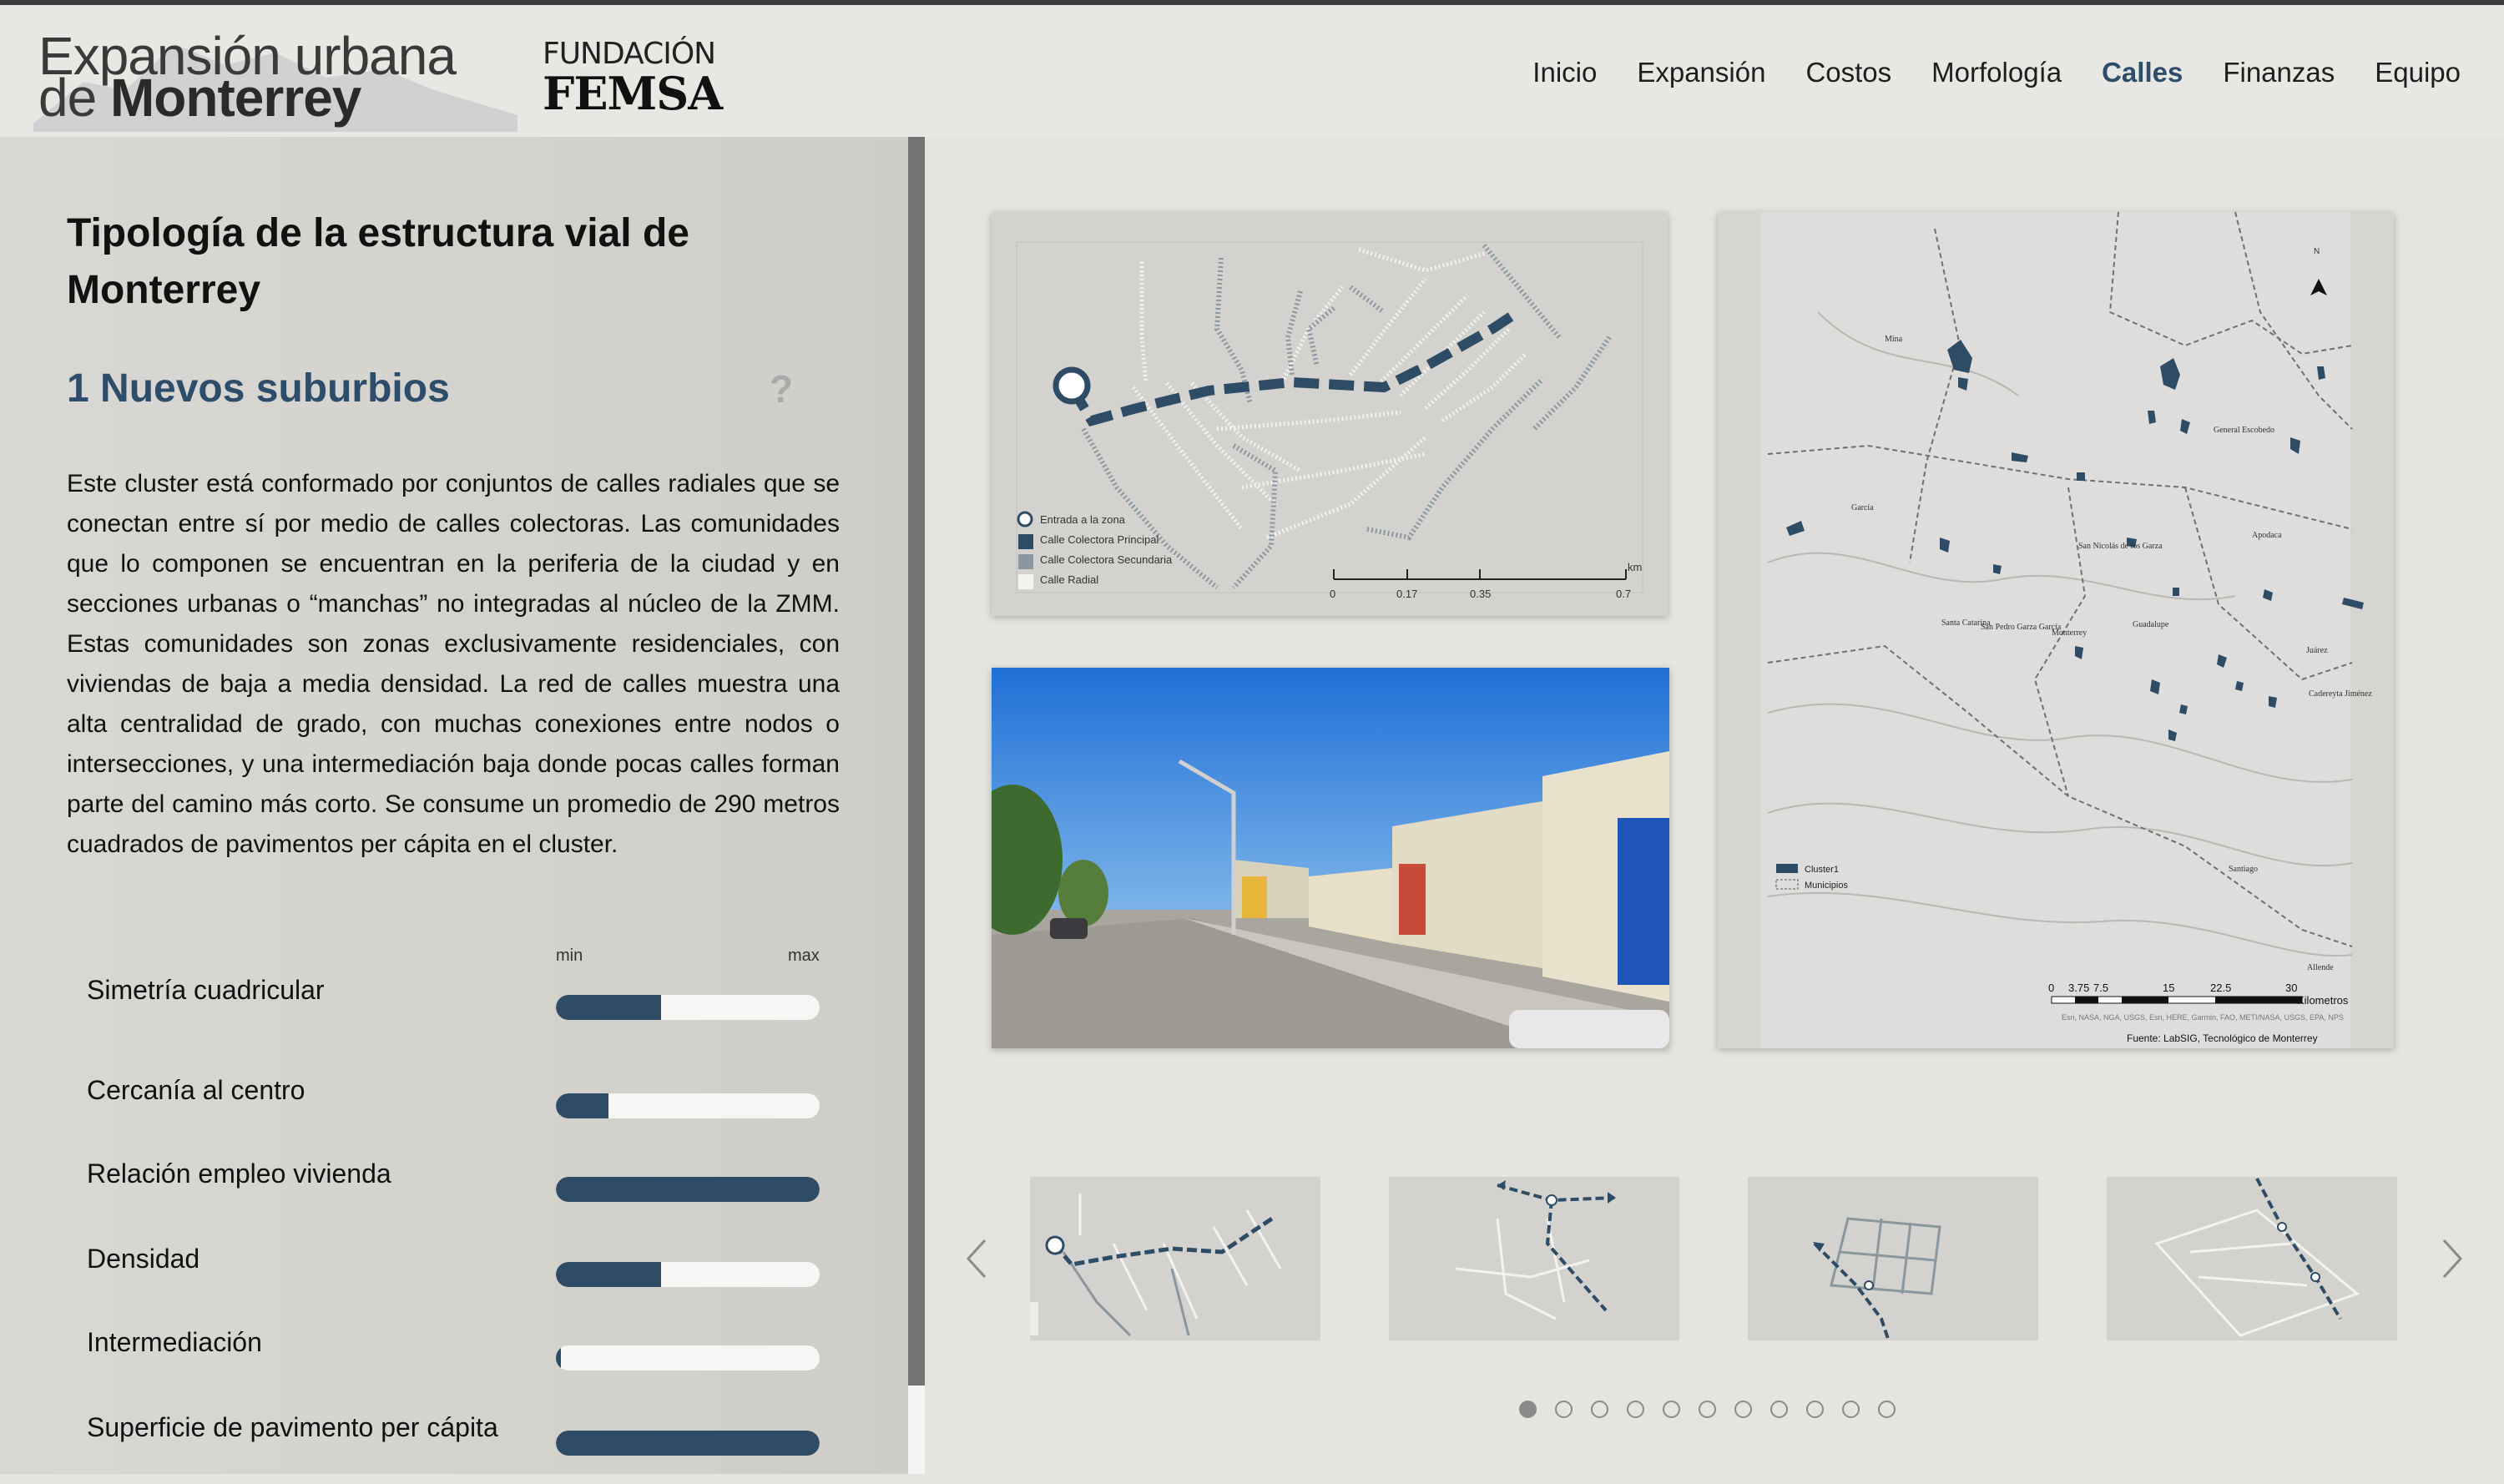  Describe the element at coordinates (1623, 594) in the screenshot. I see `scale-tick: 0.7` at that location.